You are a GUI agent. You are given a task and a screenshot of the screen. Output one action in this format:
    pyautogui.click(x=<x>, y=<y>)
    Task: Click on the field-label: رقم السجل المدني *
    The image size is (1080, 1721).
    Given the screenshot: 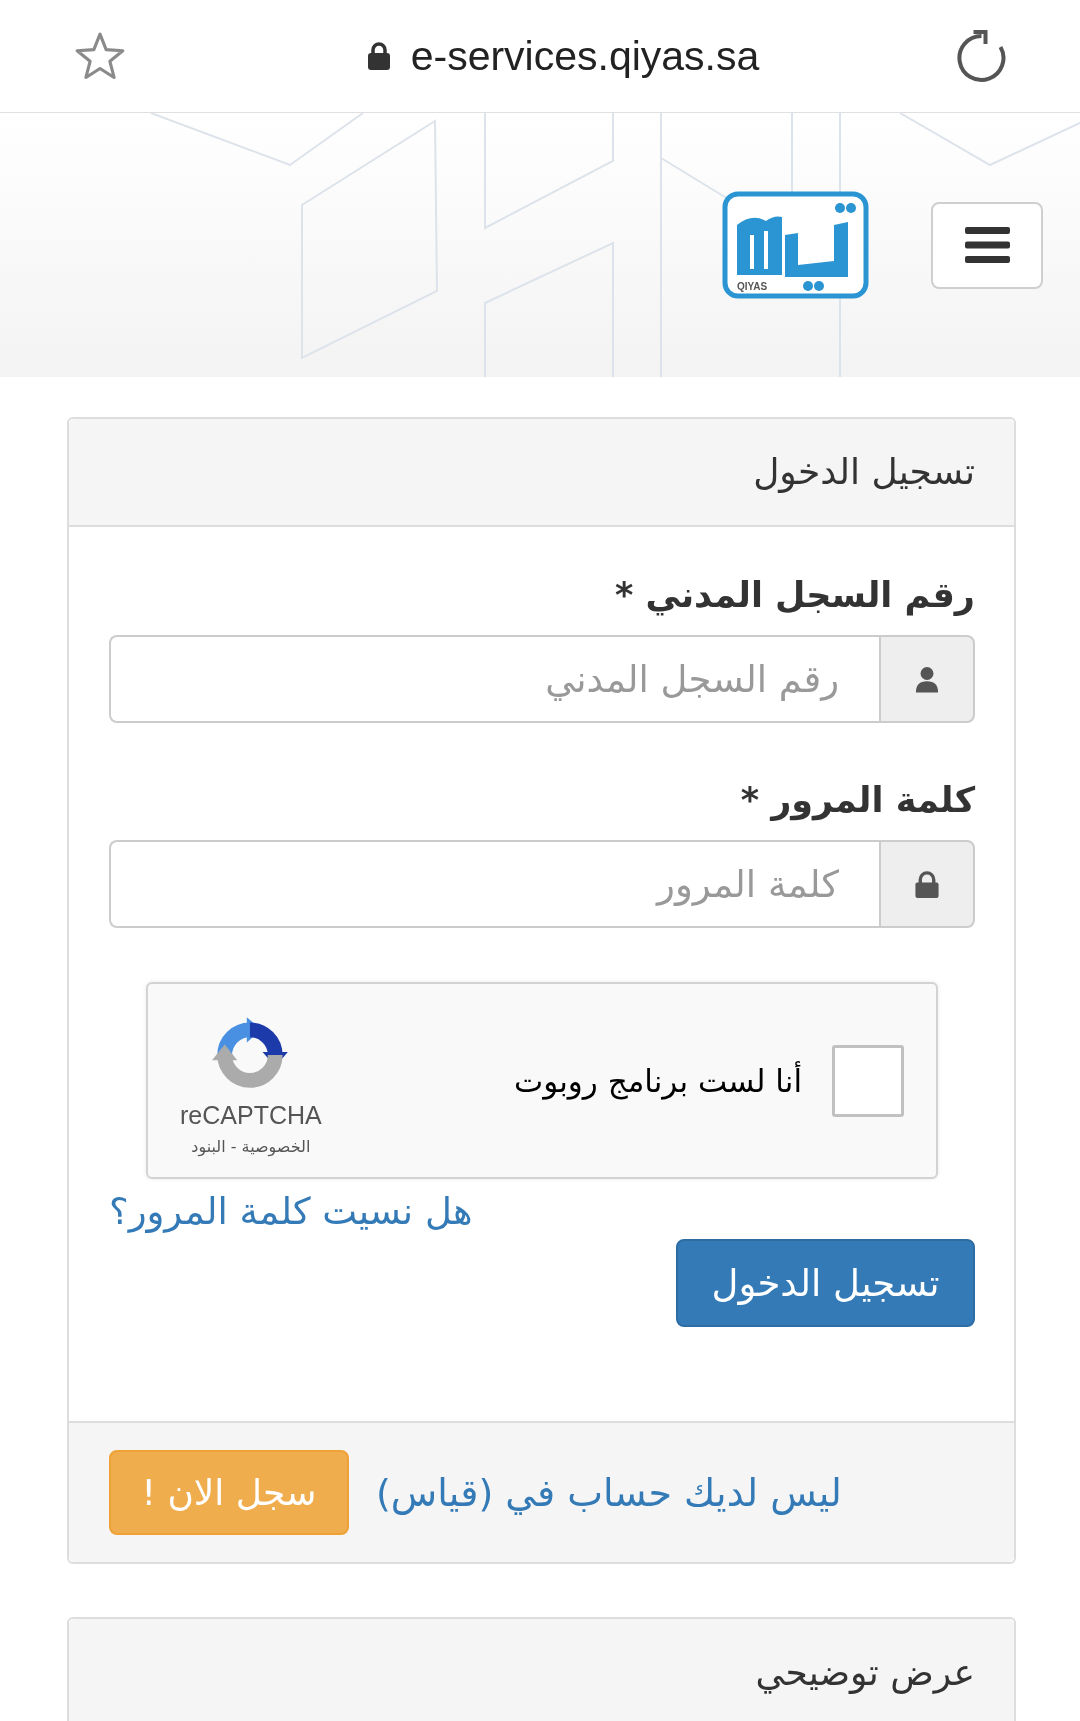 What is the action you would take?
    pyautogui.click(x=794, y=596)
    